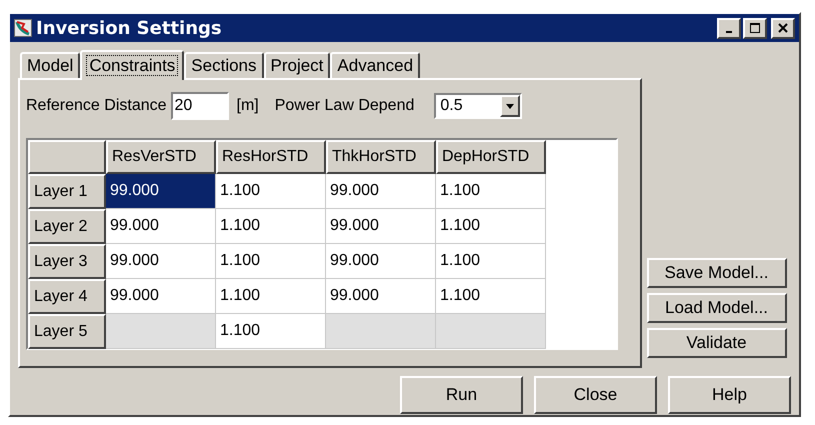 The height and width of the screenshot is (425, 815). What do you see at coordinates (729, 395) in the screenshot?
I see `dialog-button: Help` at bounding box center [729, 395].